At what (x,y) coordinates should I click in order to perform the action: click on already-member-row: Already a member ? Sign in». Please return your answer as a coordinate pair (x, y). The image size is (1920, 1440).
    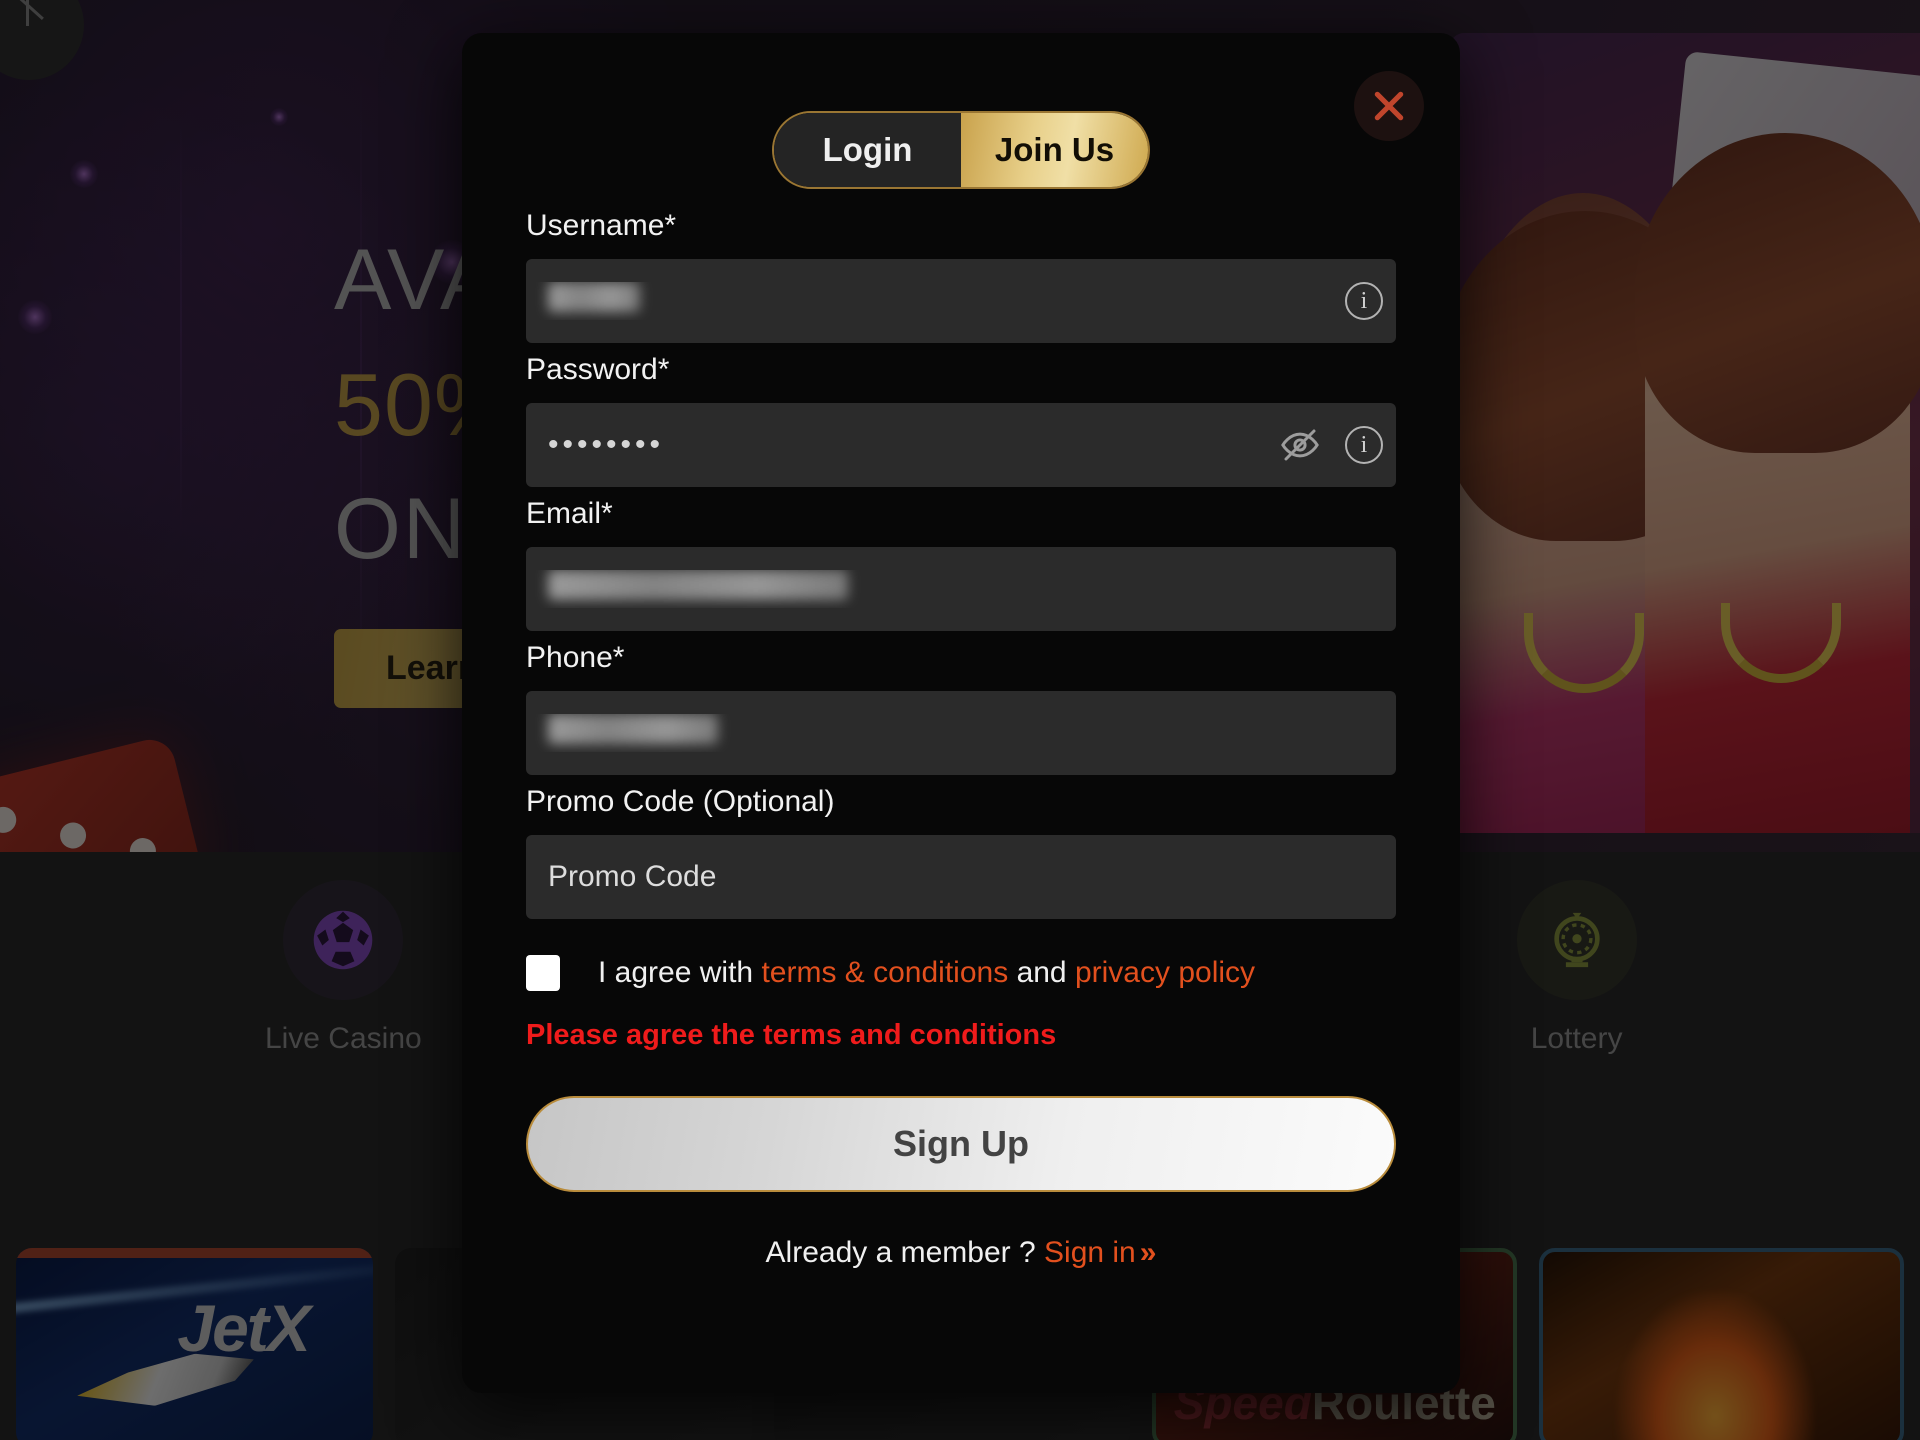
    Looking at the image, I should click on (961, 1253).